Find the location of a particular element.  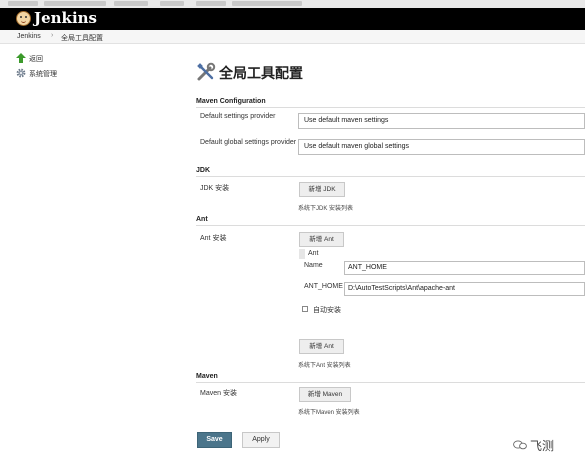

page-title: 全局工具配置 is located at coordinates (261, 73).